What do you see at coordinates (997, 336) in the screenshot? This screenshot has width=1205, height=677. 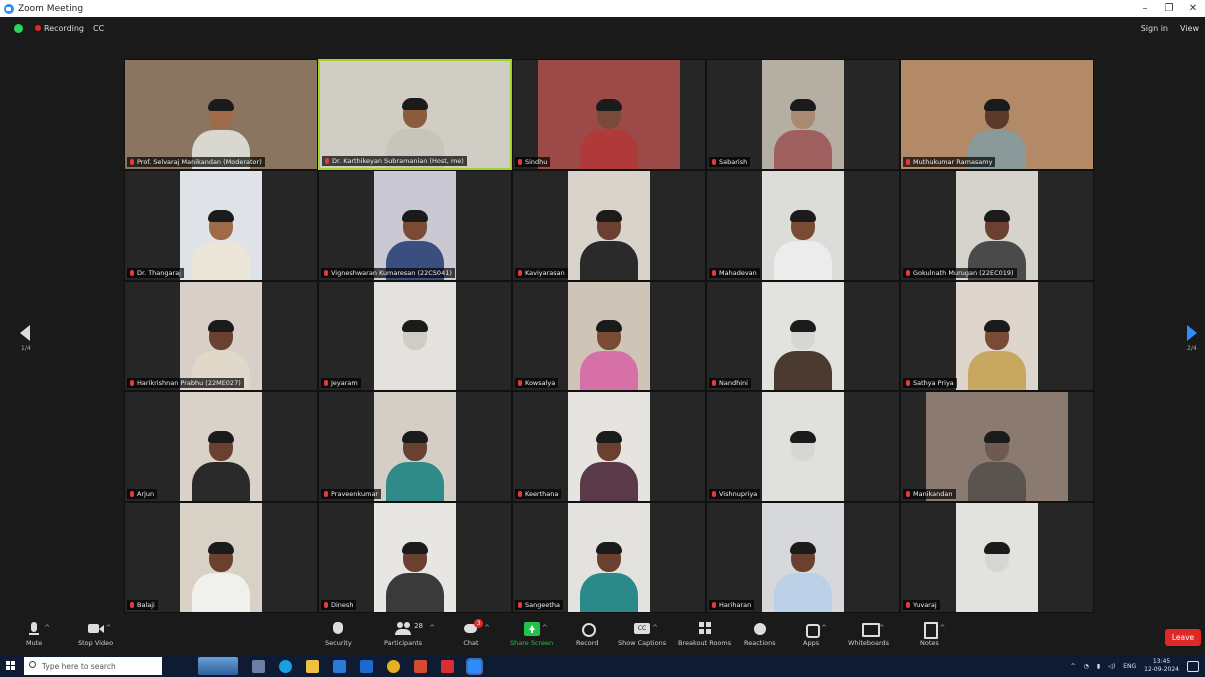 I see `participant-tile: Sathya Priya` at bounding box center [997, 336].